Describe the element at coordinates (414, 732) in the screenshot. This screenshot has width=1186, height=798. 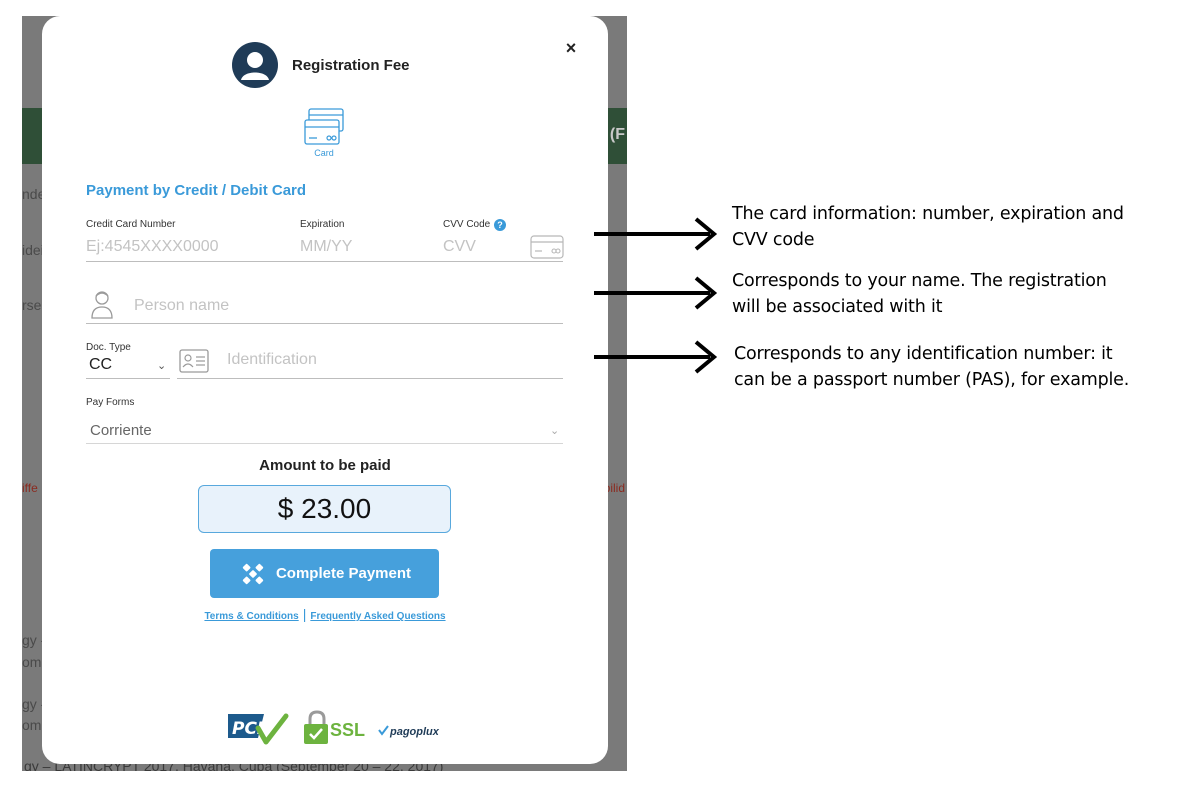
I see `svg-text: pagoplux` at that location.